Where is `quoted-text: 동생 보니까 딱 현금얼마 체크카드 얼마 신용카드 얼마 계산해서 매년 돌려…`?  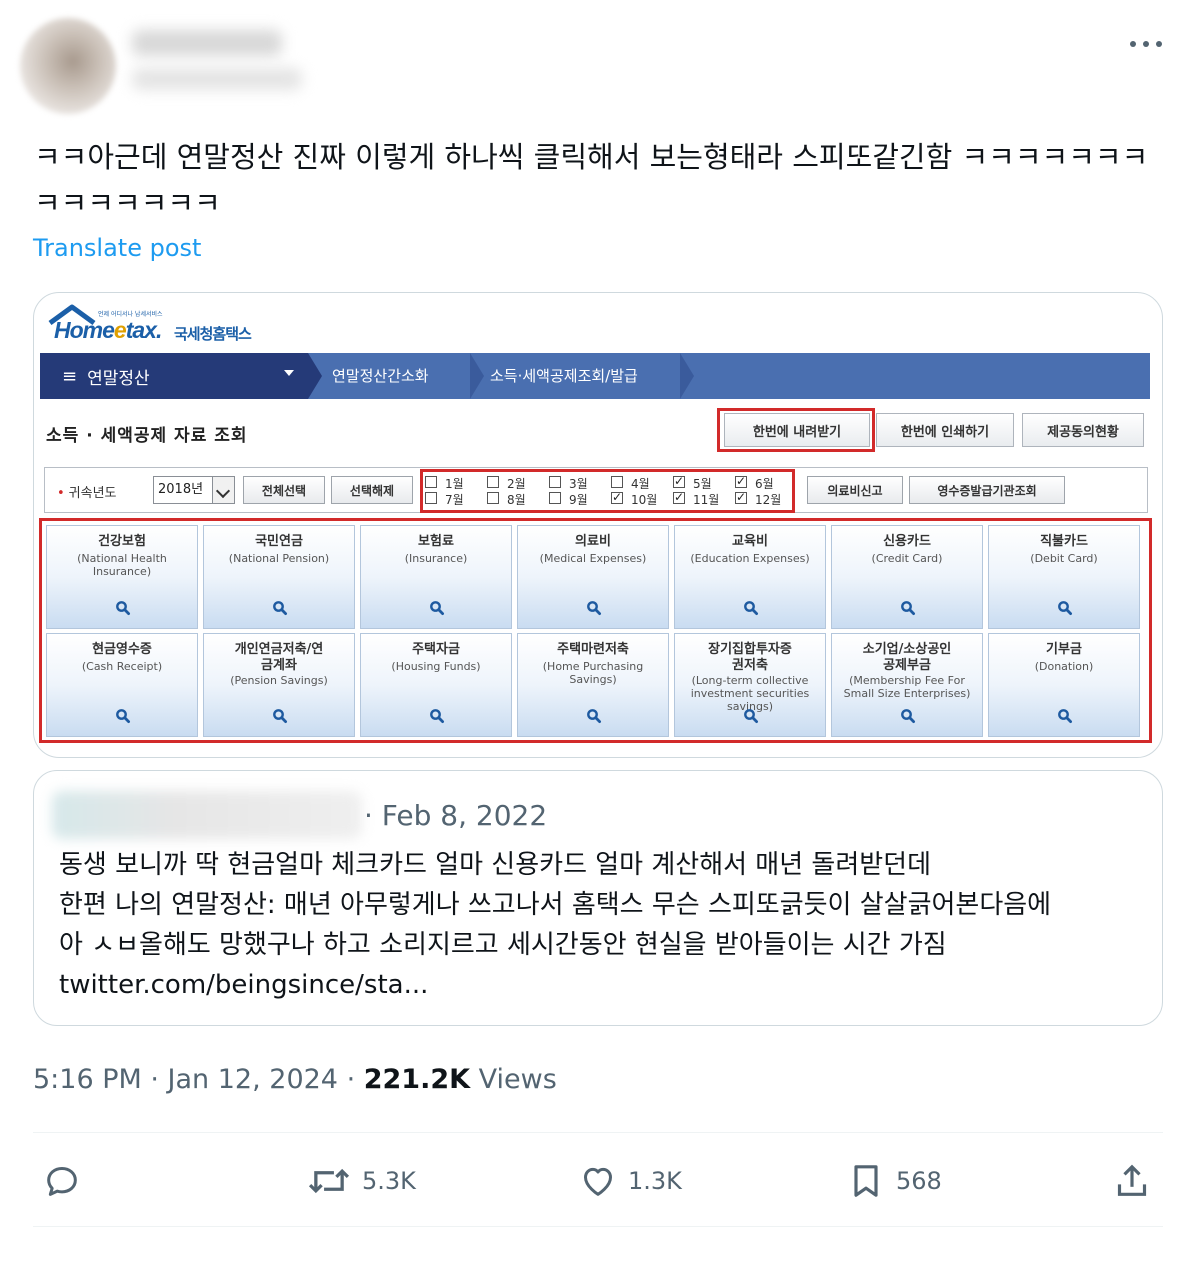 quoted-text: 동생 보니까 딱 현금얼마 체크카드 얼마 신용카드 얼마 계산해서 매년 돌려… is located at coordinates (604, 925).